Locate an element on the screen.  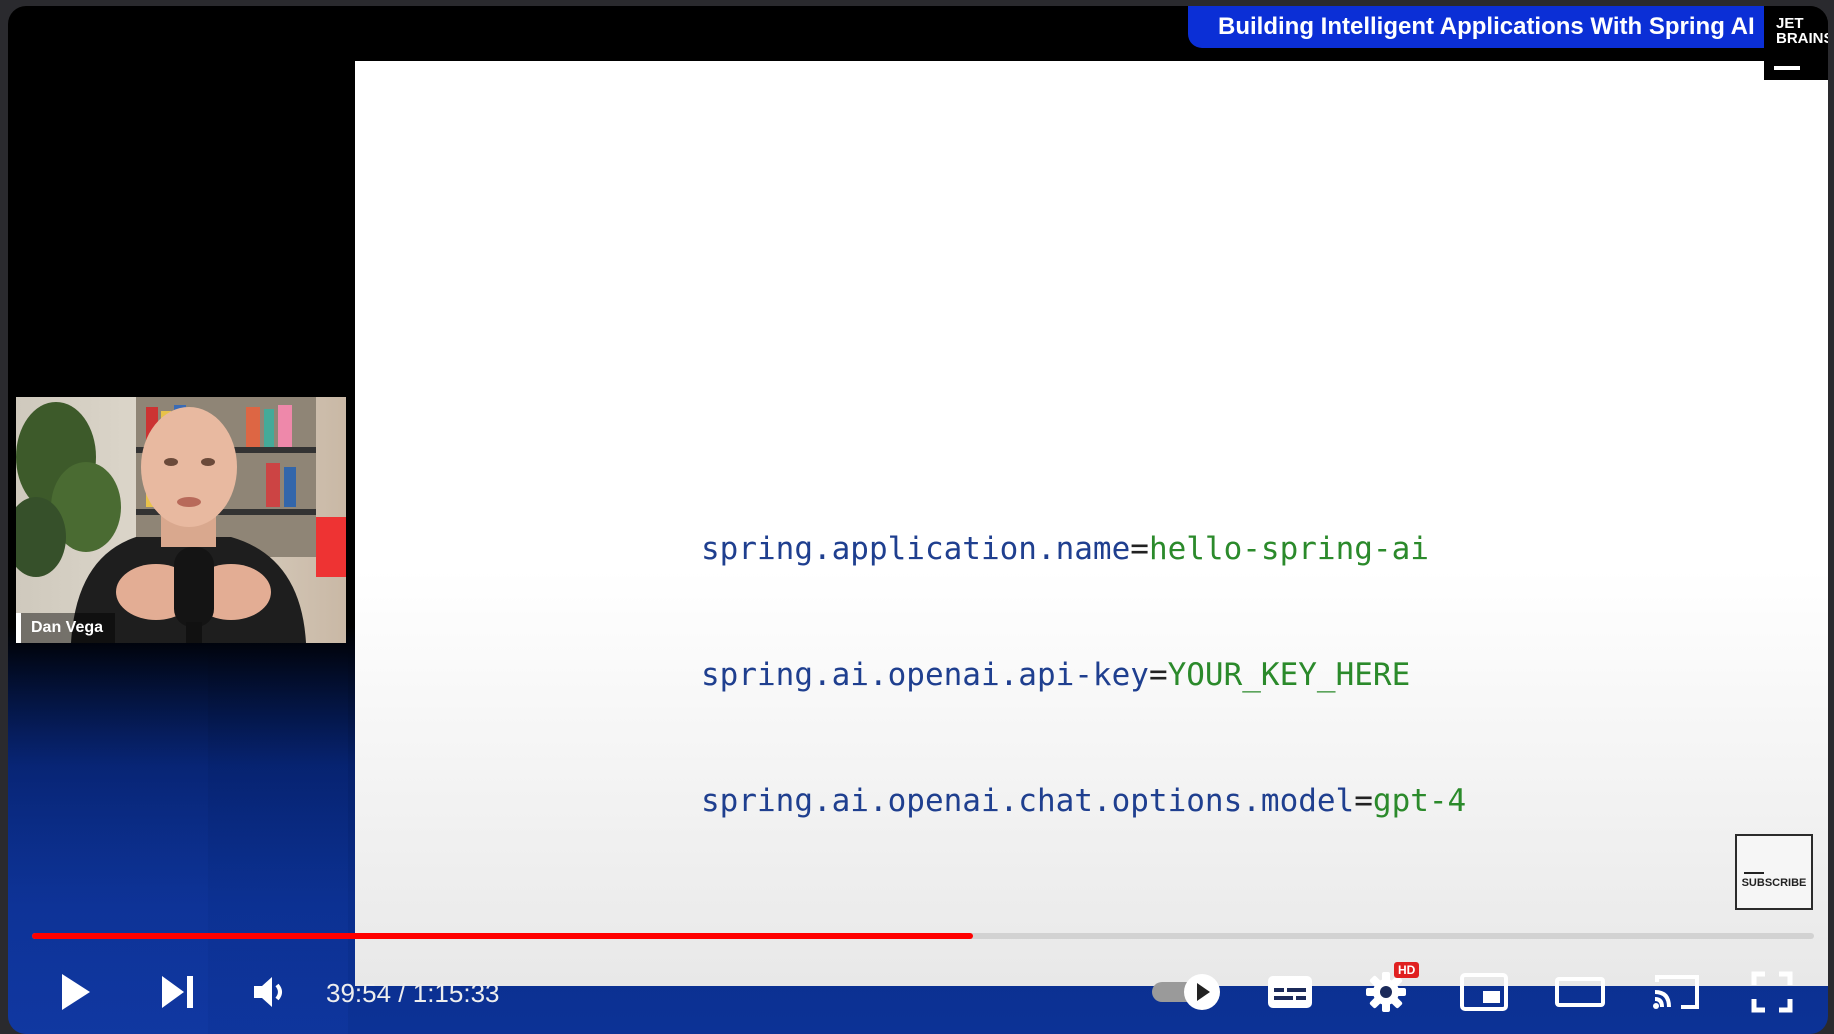
speaker-name-label: Dan Vega is located at coordinates (66, 628).